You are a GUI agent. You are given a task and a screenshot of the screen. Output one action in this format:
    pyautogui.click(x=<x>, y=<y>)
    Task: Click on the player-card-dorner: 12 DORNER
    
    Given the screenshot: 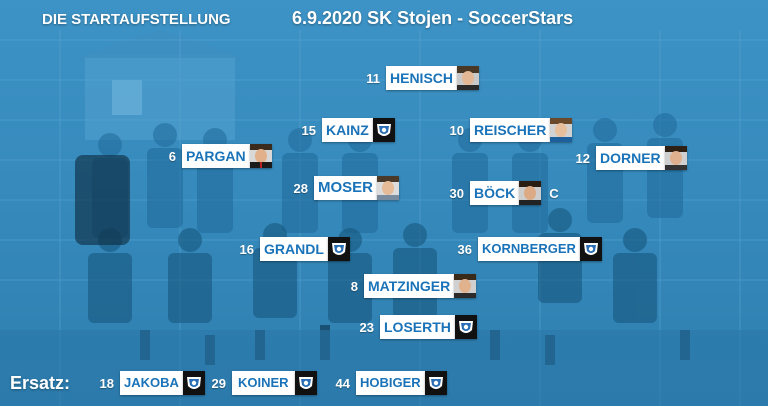 What is the action you would take?
    pyautogui.click(x=623, y=158)
    